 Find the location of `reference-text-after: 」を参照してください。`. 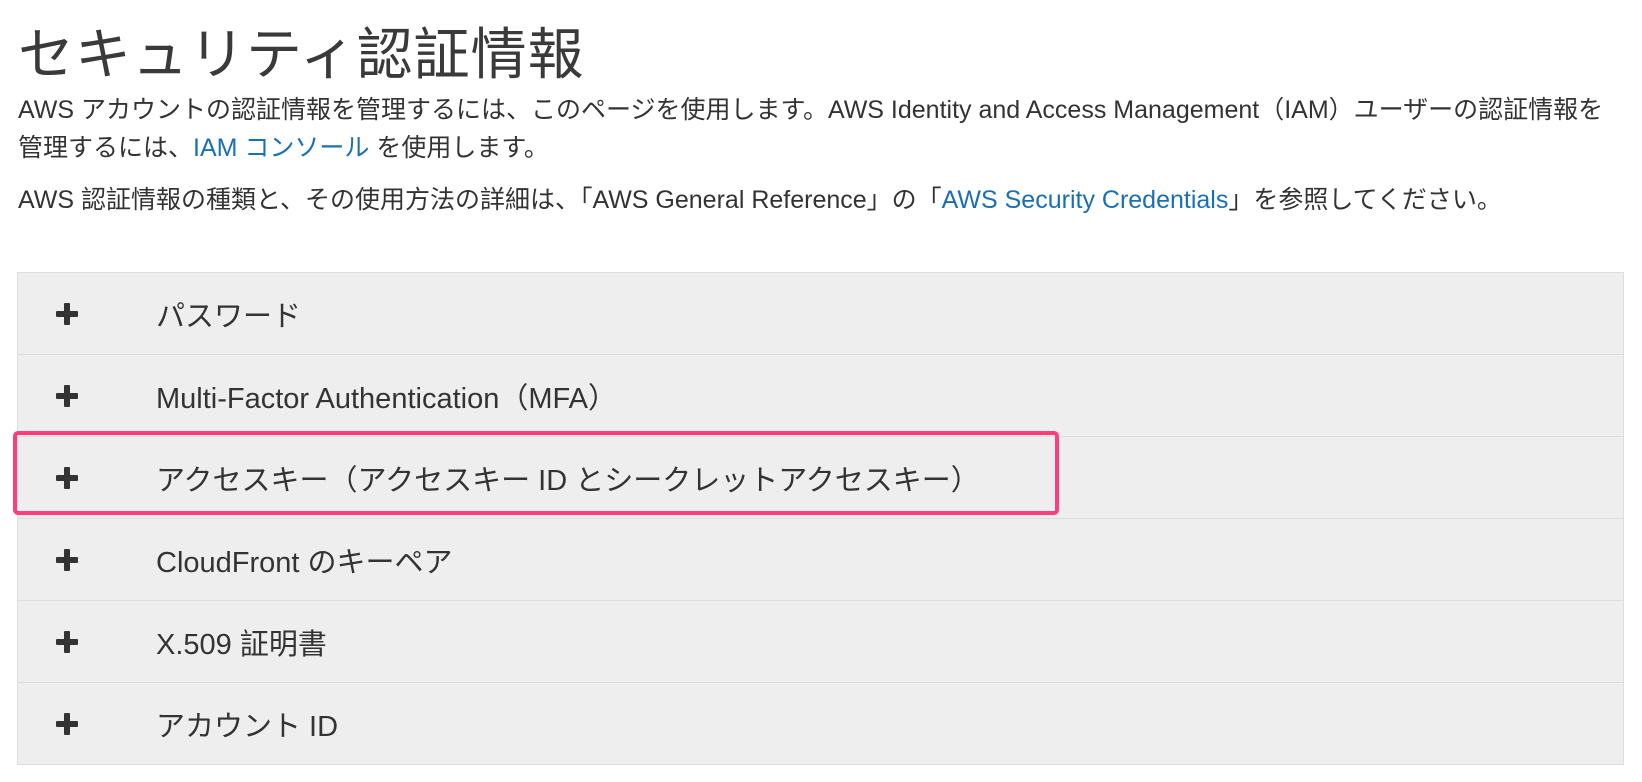

reference-text-after: 」を参照してください。 is located at coordinates (1365, 200).